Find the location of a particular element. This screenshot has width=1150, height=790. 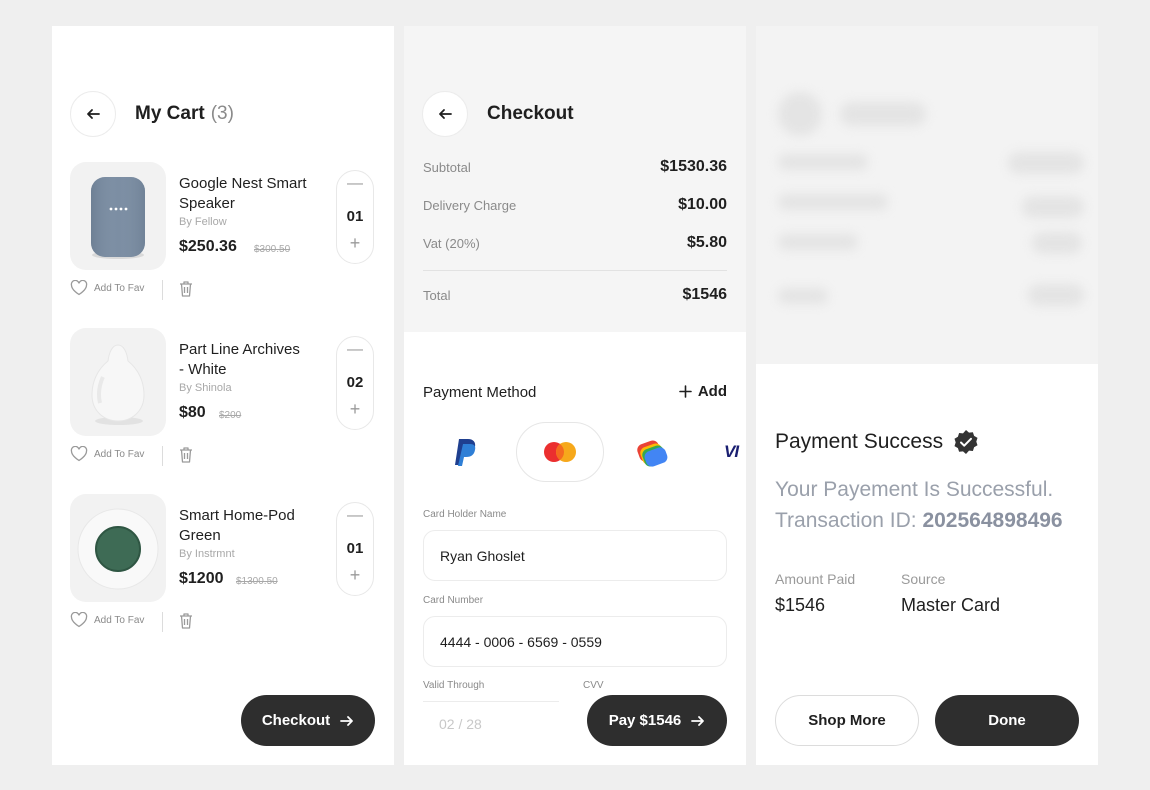

page-title: My Cart (3) is located at coordinates (184, 114).